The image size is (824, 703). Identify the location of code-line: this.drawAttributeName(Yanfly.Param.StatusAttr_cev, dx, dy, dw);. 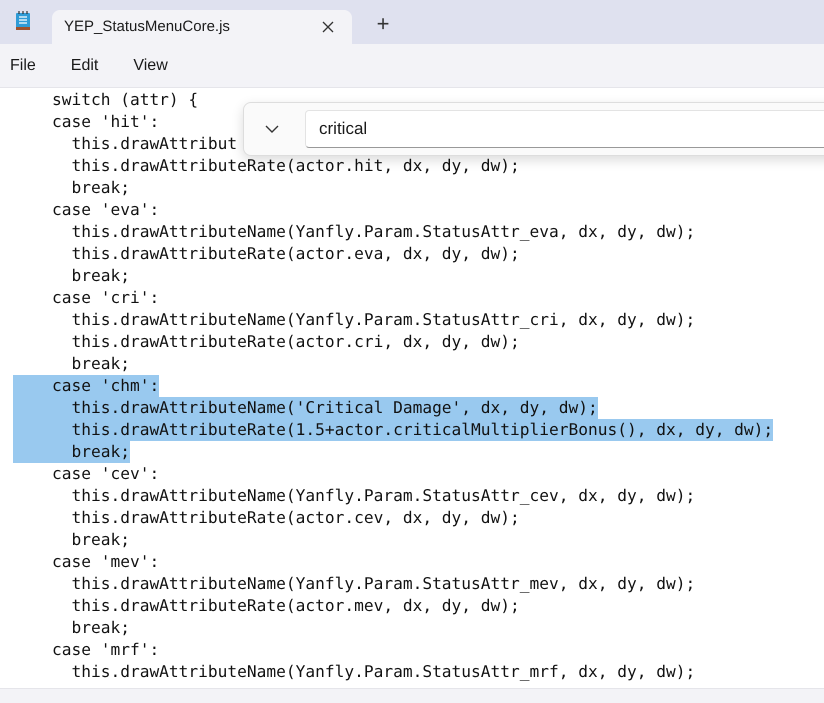
(383, 496).